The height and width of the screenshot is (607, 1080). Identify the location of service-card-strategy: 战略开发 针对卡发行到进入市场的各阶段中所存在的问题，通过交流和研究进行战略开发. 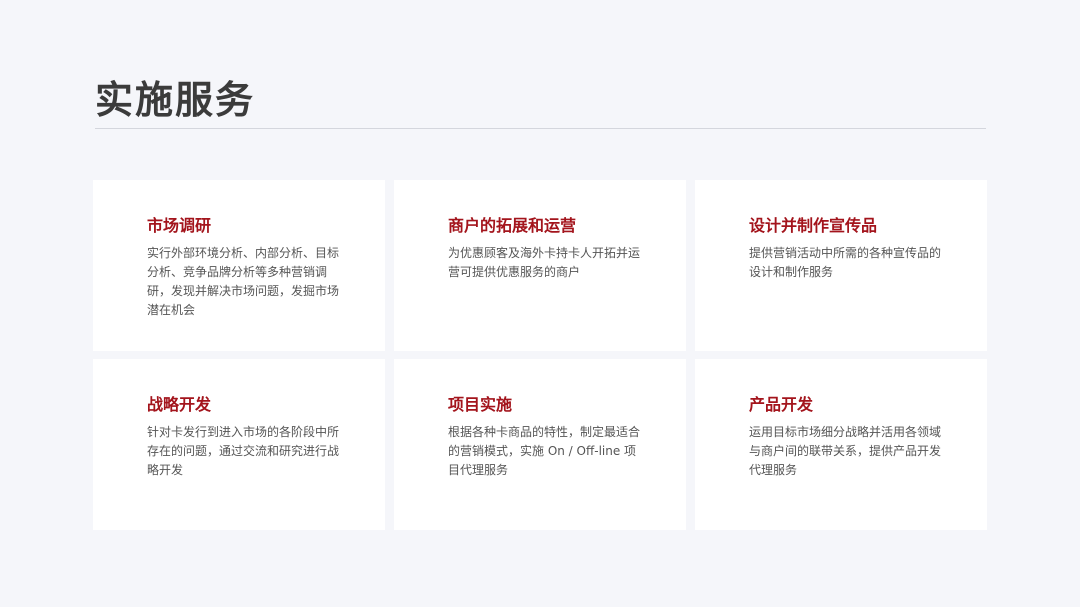
(239, 444).